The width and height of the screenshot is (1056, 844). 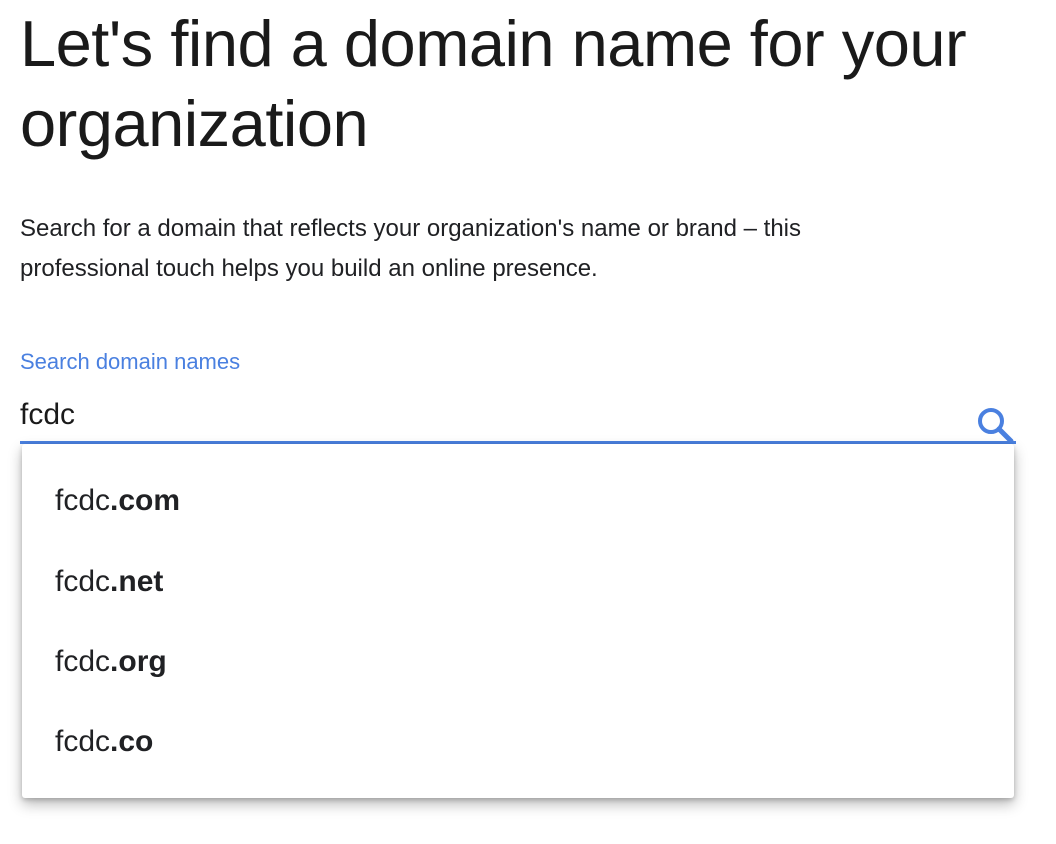 I want to click on suggestion-tld: .com, so click(x=145, y=500).